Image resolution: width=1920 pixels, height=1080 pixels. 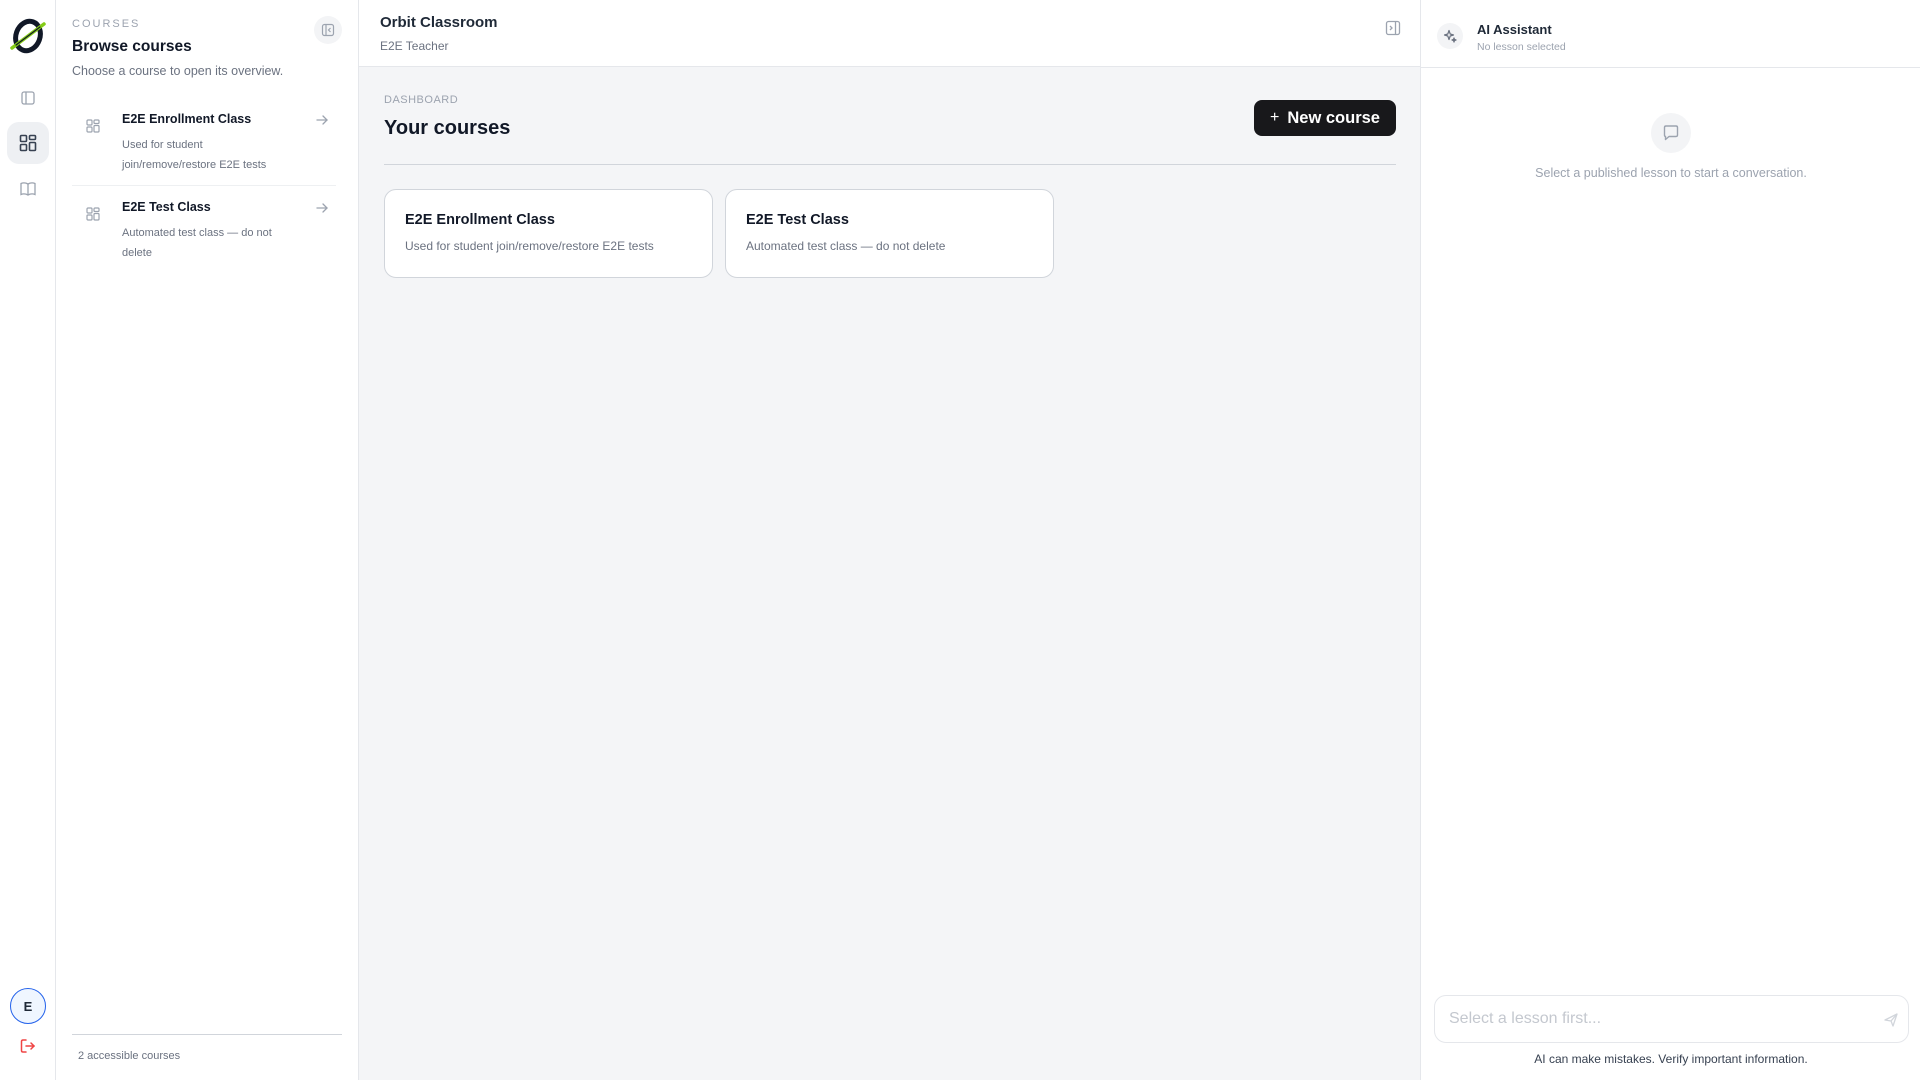 What do you see at coordinates (187, 119) in the screenshot?
I see `course-list-item-name: E2E Enrollment Class` at bounding box center [187, 119].